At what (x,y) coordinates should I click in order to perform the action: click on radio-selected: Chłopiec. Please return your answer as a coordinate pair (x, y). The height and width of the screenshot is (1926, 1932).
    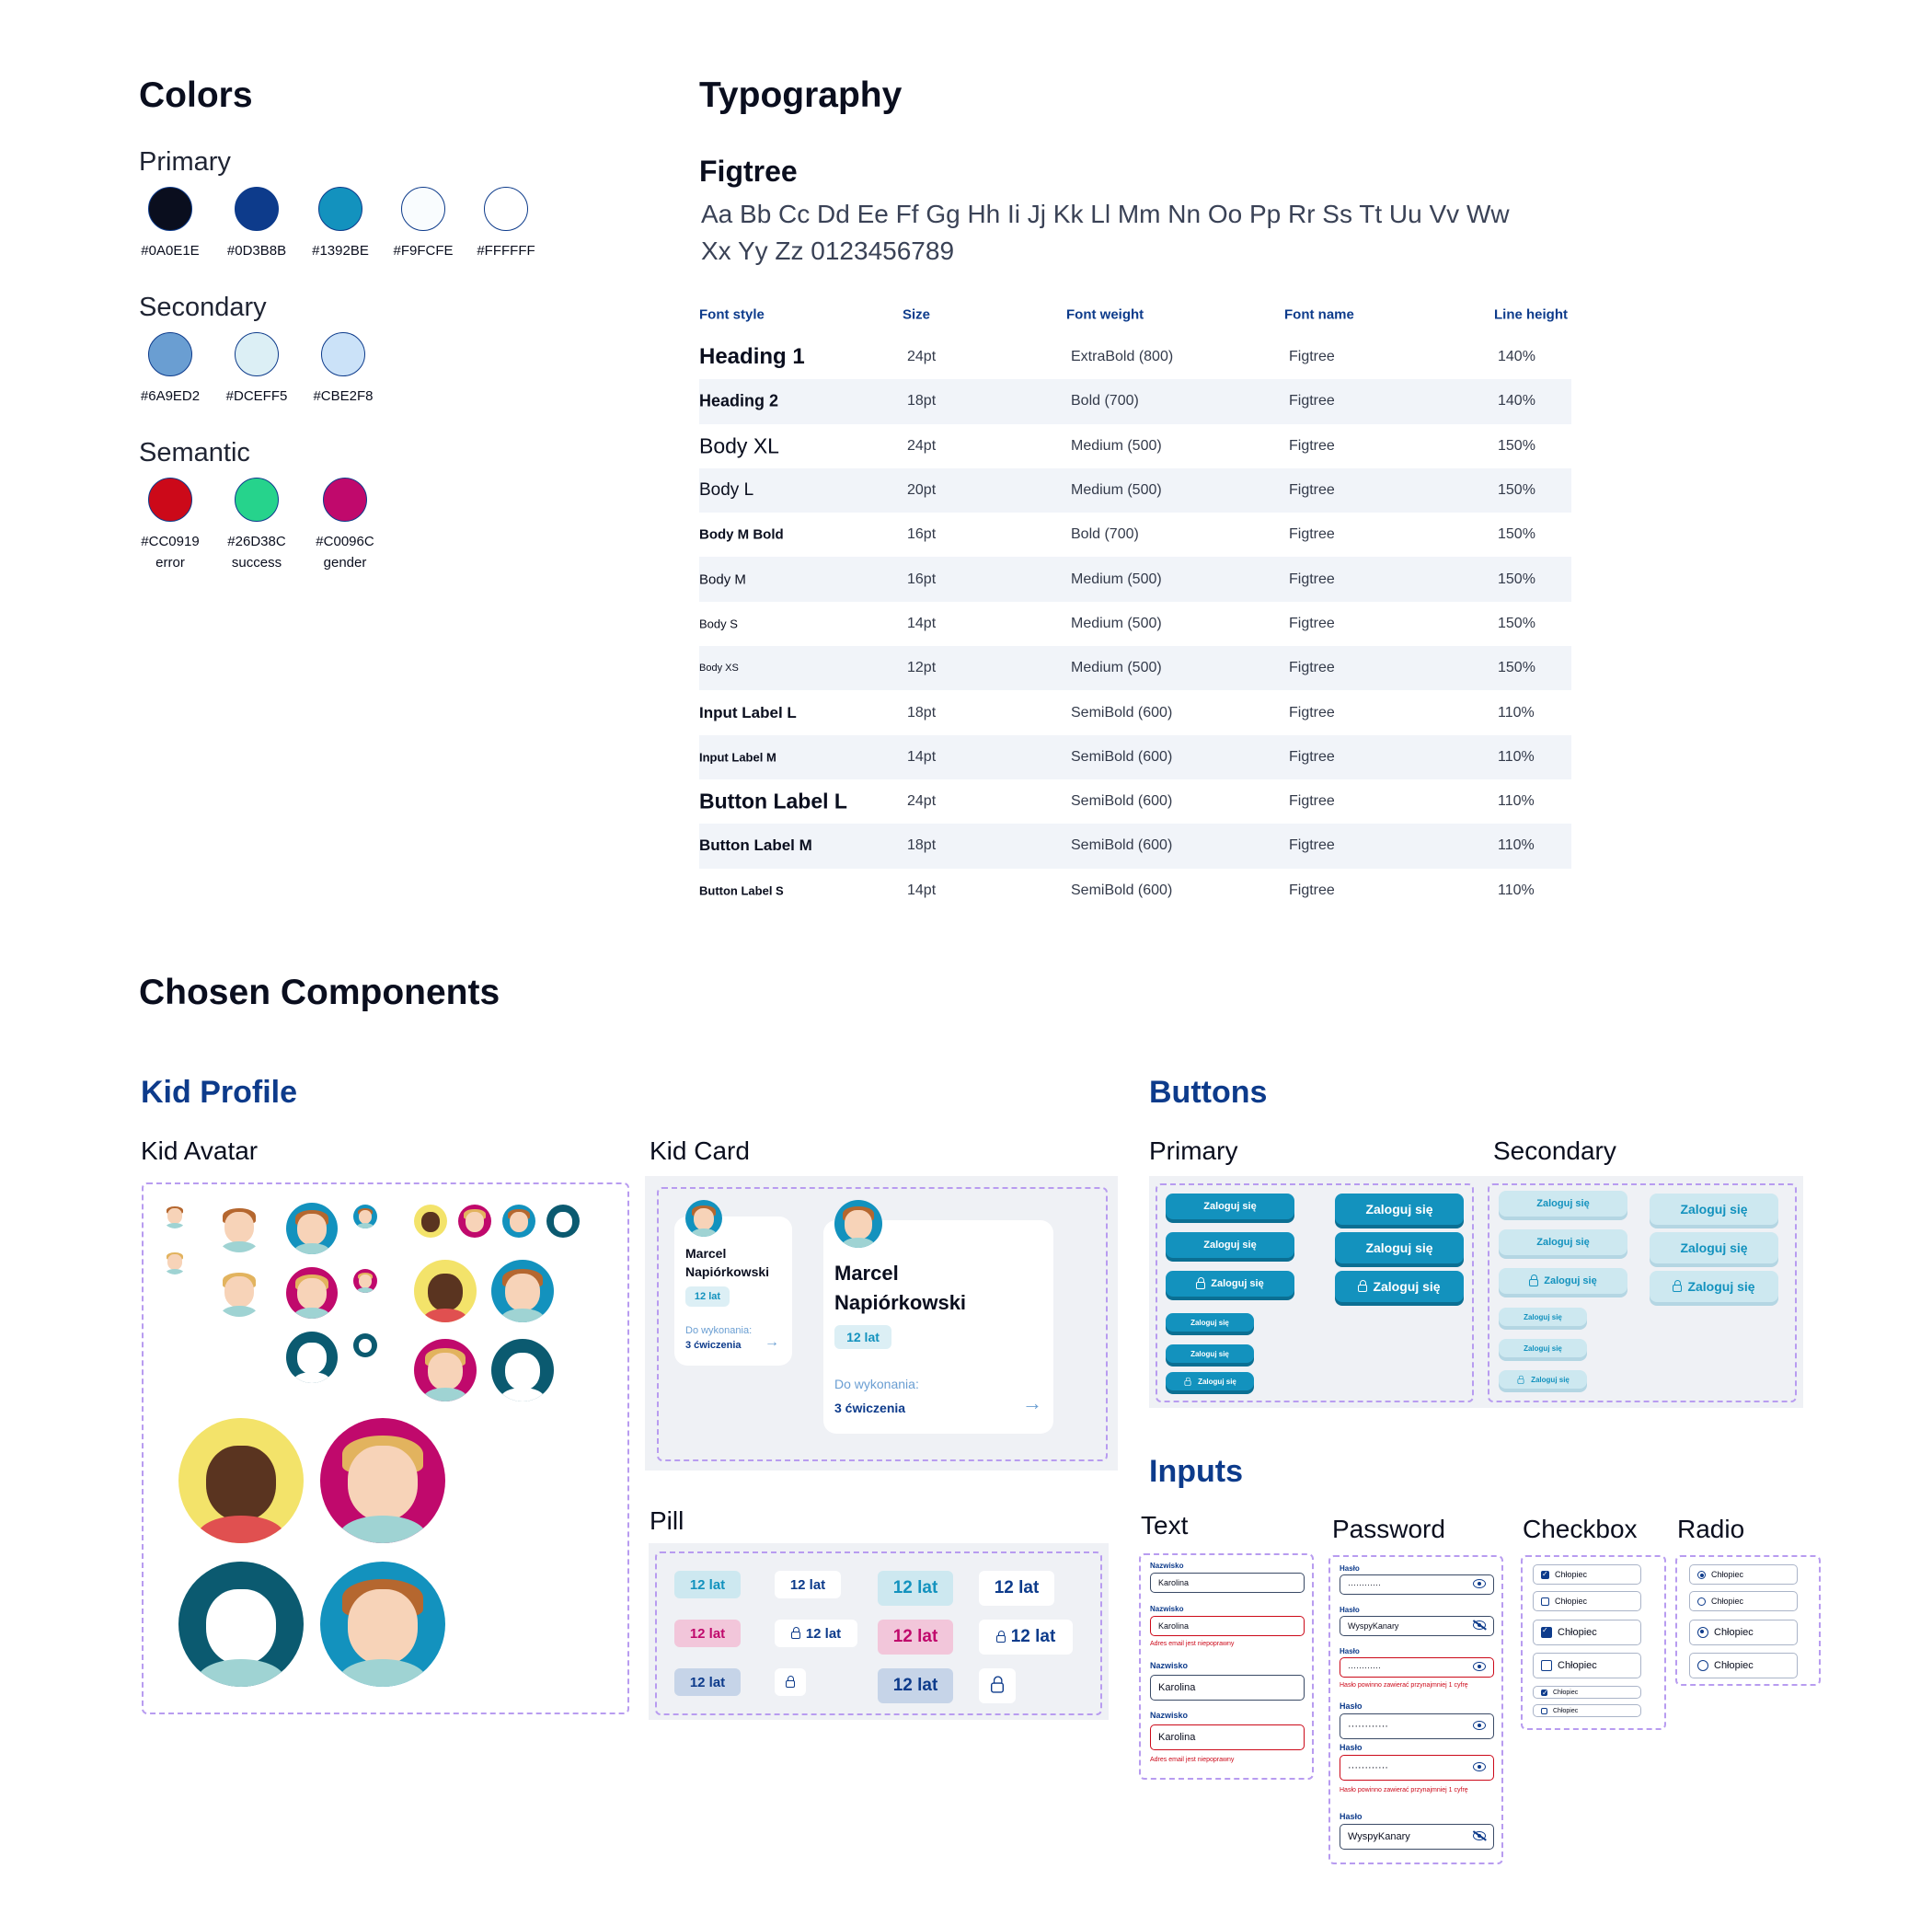
    Looking at the image, I should click on (1743, 1575).